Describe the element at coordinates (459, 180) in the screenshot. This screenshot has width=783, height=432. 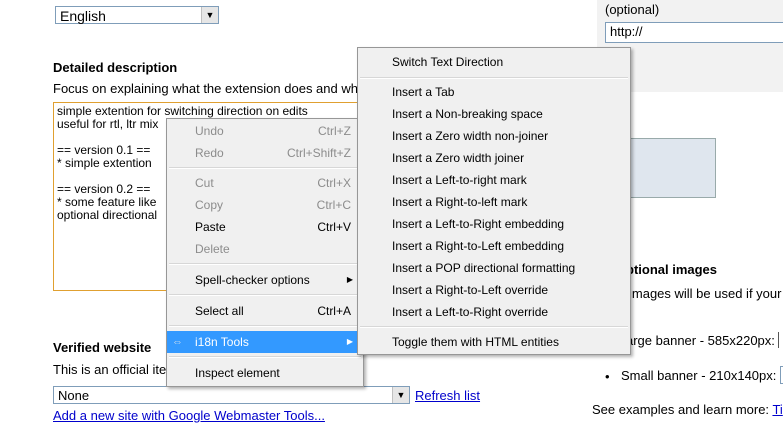
I see `submenu-item-label: Insert a Left-to-right mark` at that location.